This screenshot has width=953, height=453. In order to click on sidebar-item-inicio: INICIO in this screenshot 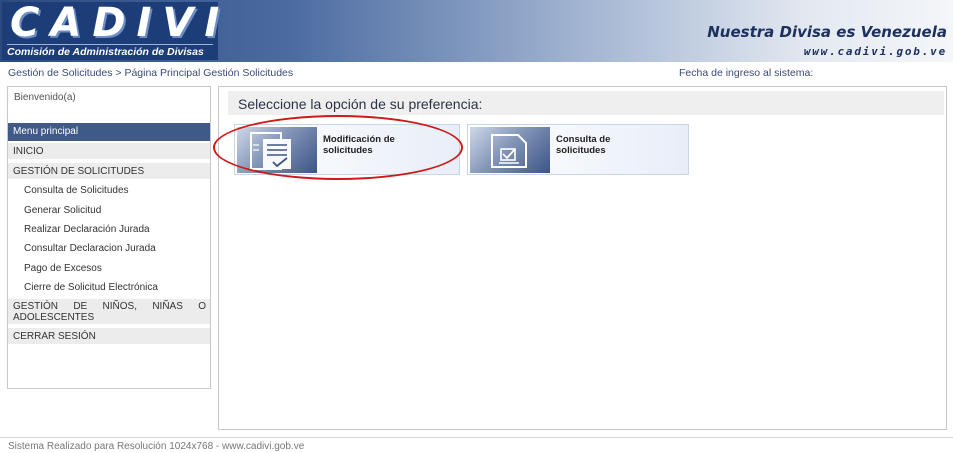, I will do `click(109, 151)`.